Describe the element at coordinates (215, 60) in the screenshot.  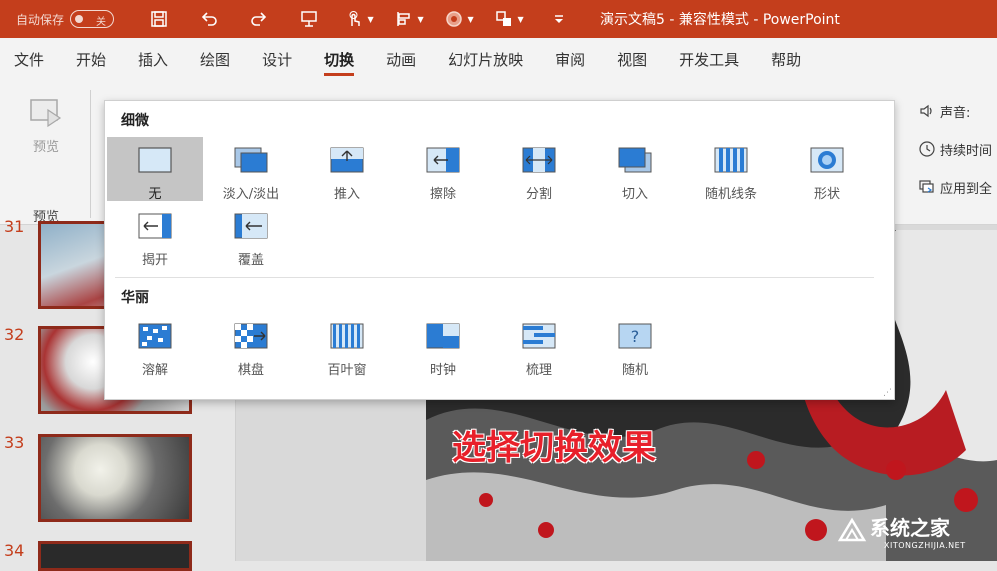
I see `tab-draw: 绘图` at that location.